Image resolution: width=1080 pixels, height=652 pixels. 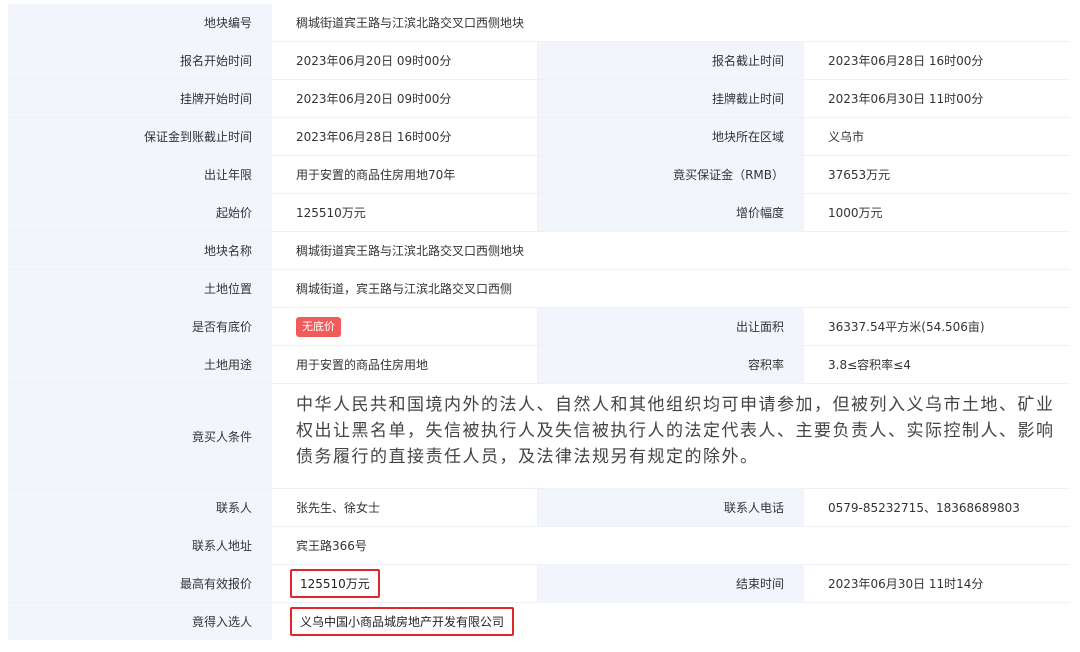 I want to click on value-region: 义乌市, so click(x=937, y=136).